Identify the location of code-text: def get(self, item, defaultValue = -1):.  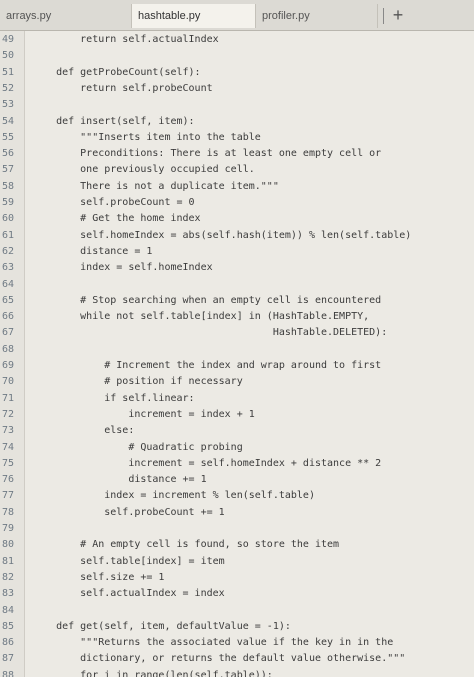
(161, 626).